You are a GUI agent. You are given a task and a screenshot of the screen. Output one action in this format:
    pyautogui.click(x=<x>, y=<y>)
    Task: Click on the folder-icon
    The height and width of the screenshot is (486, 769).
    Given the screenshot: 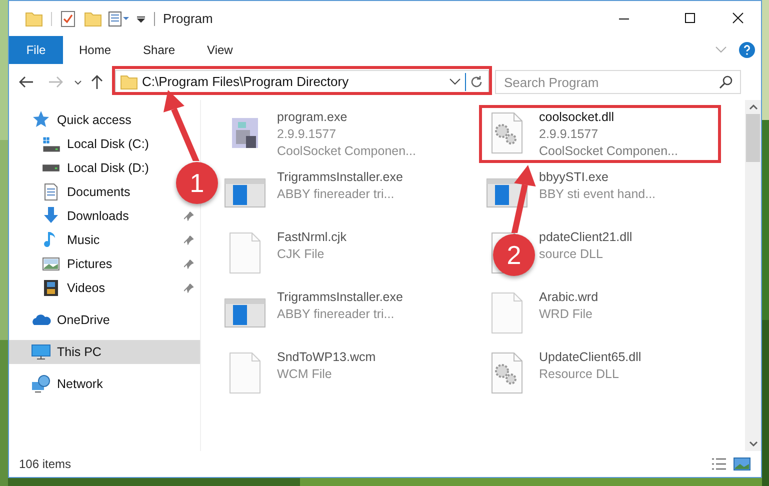 What is the action you would take?
    pyautogui.click(x=129, y=82)
    